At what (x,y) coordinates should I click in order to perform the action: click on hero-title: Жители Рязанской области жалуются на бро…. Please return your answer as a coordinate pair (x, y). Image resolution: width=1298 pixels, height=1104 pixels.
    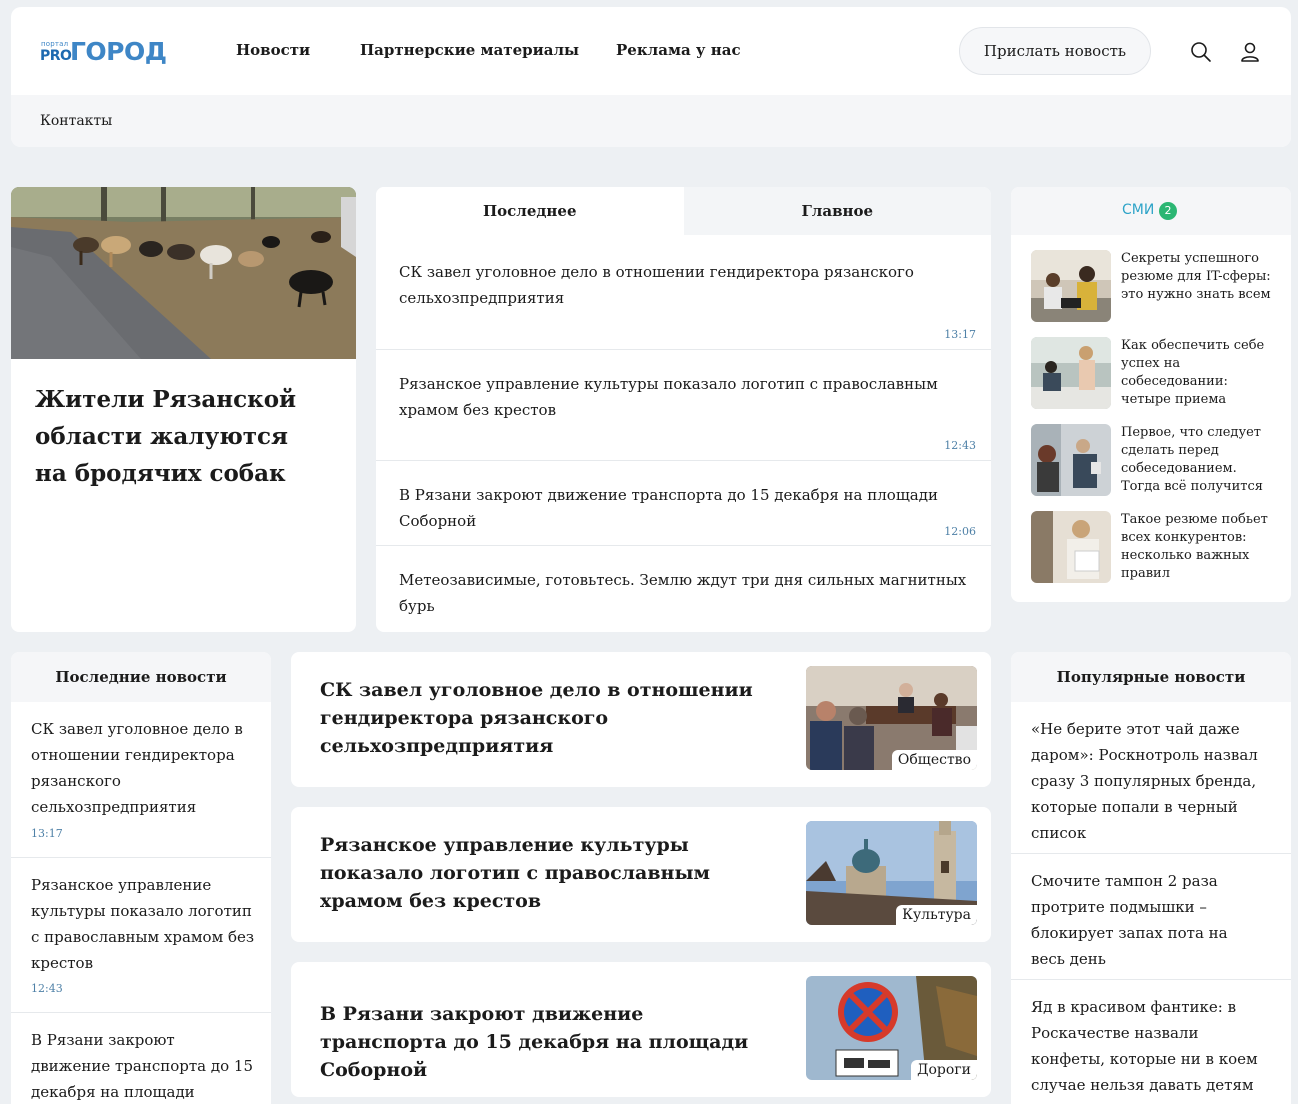
    Looking at the image, I should click on (180, 436).